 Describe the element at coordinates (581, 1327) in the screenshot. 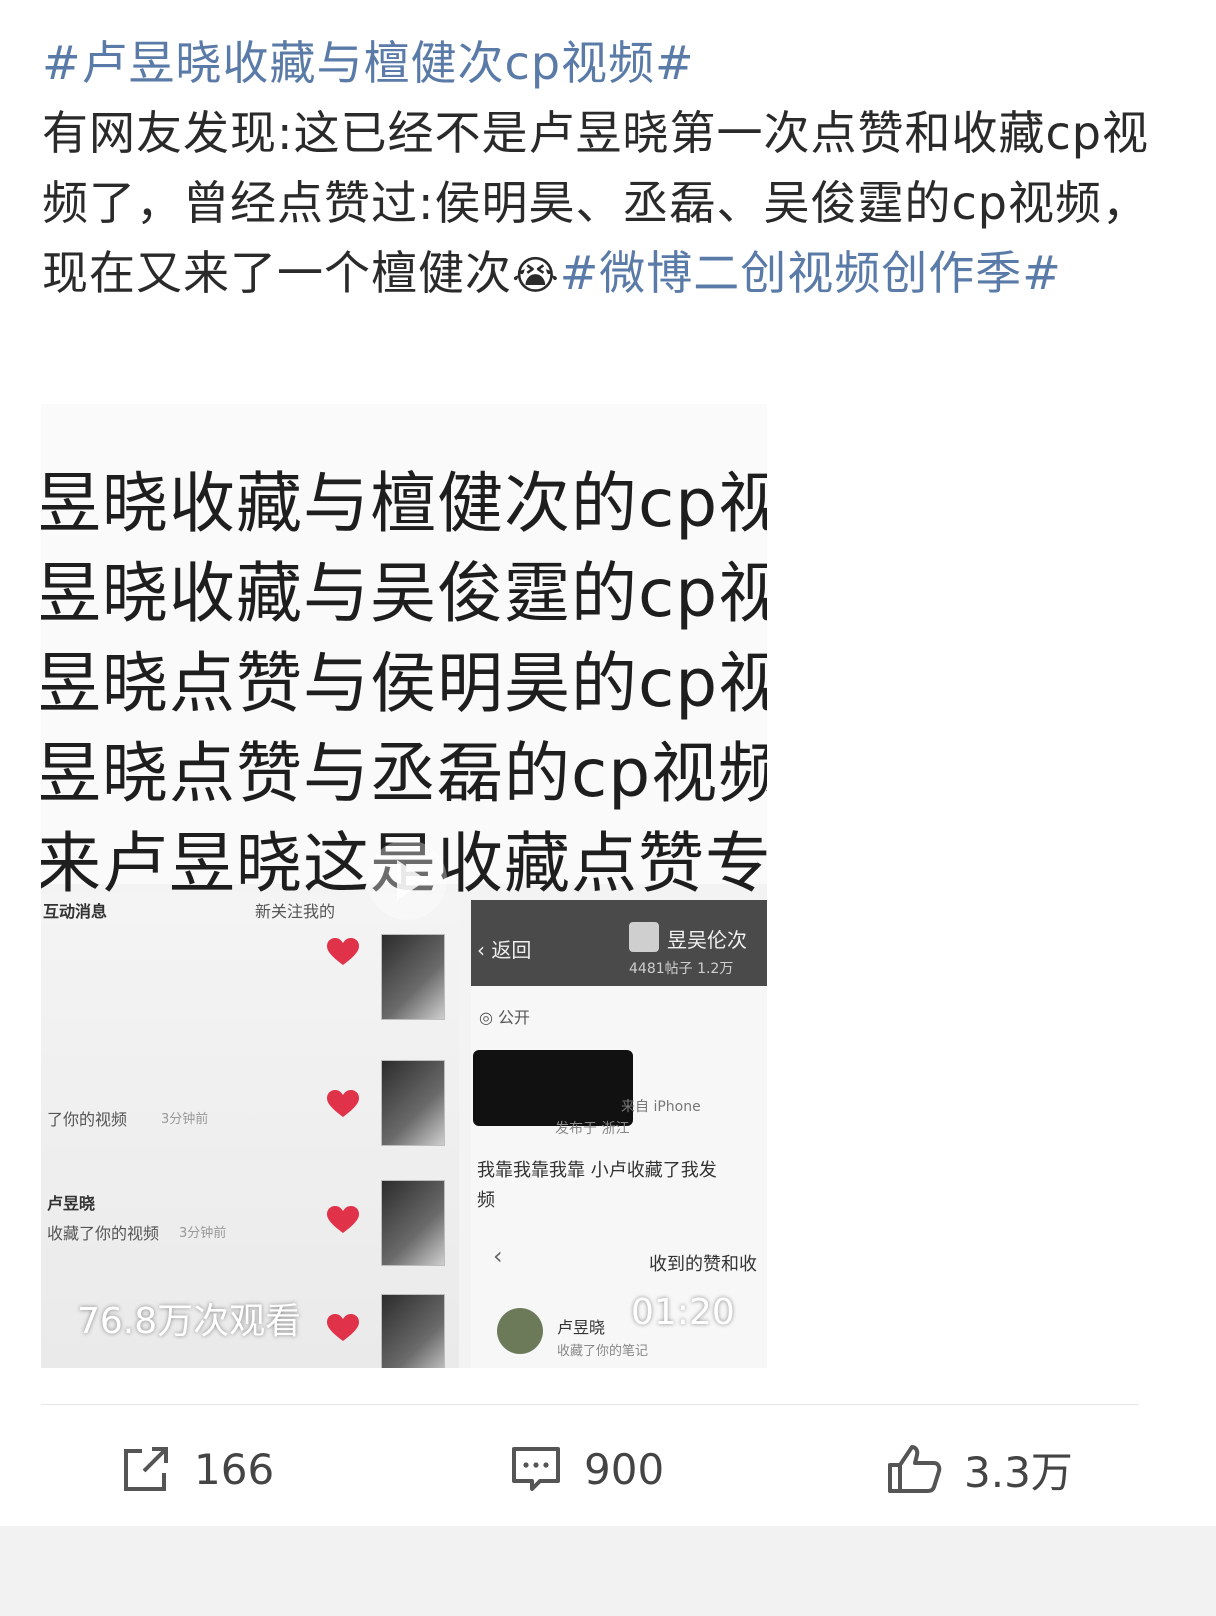

I see `user-name: 卢昱晓` at that location.